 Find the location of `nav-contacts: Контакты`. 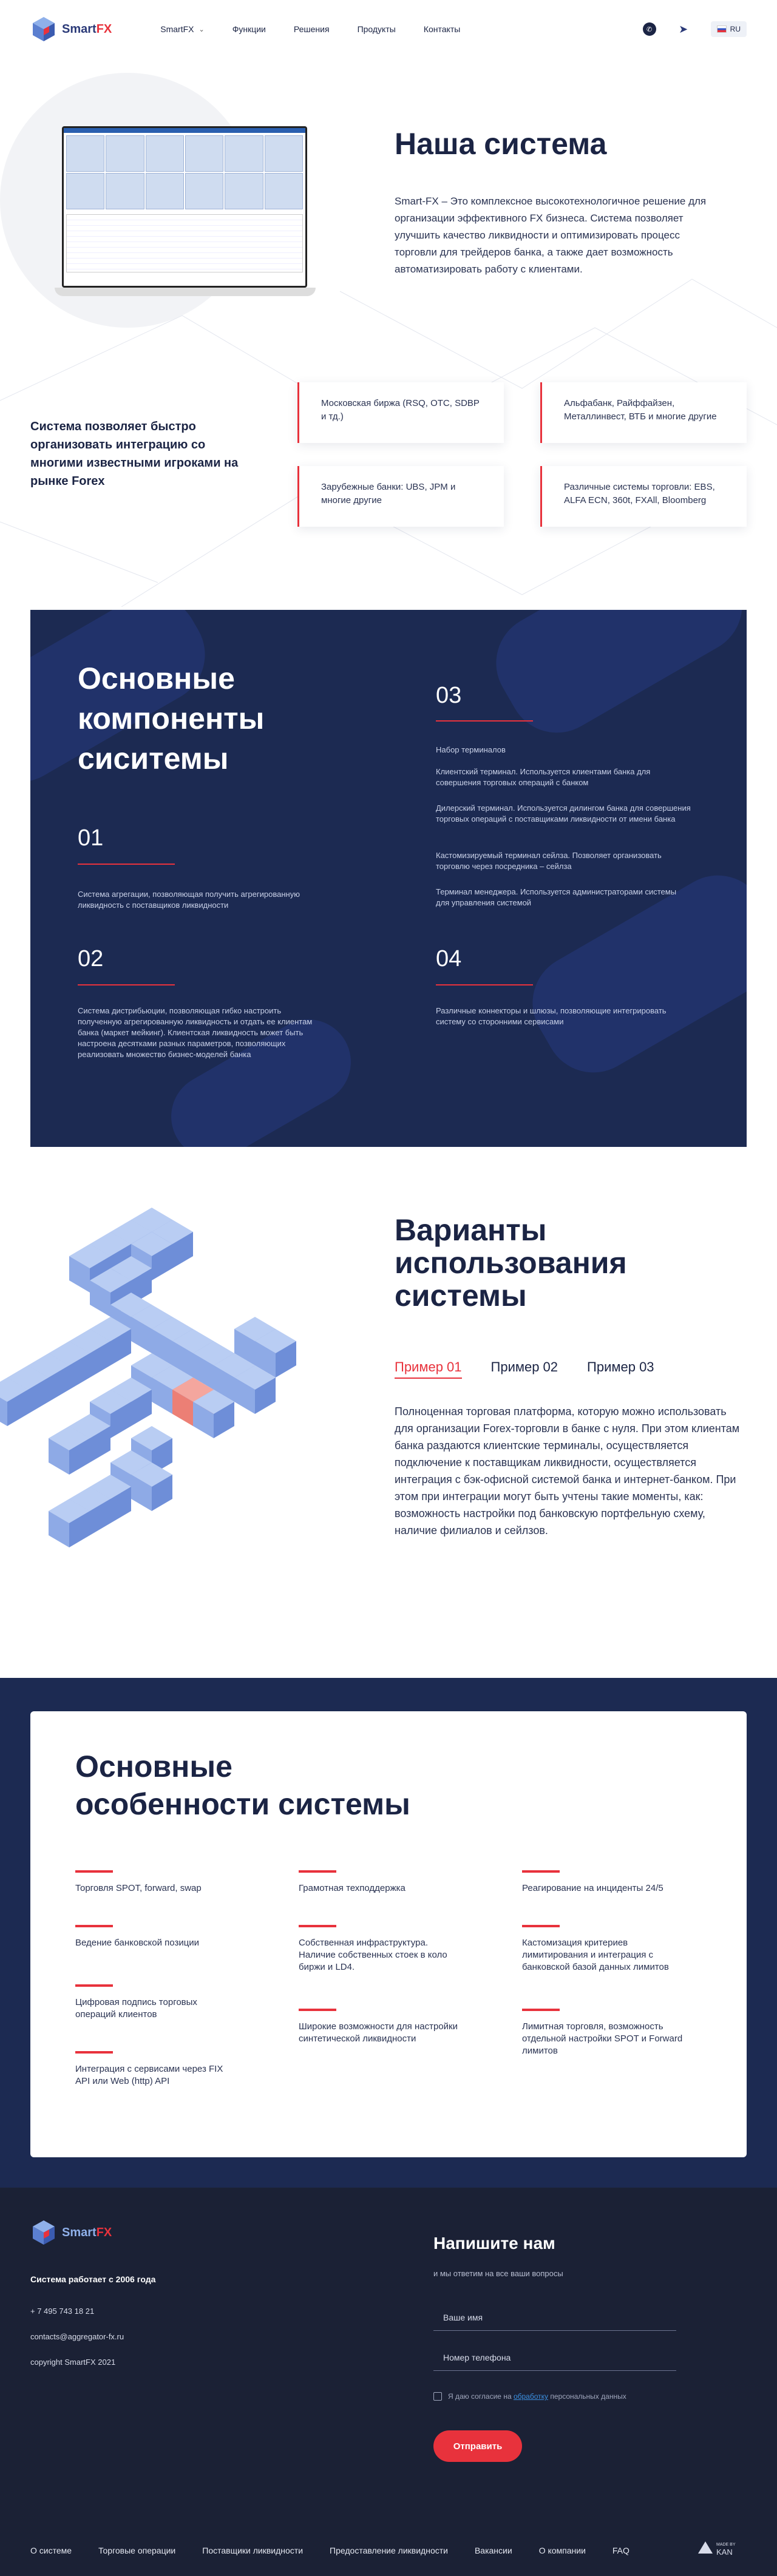

nav-contacts: Контакты is located at coordinates (442, 29).